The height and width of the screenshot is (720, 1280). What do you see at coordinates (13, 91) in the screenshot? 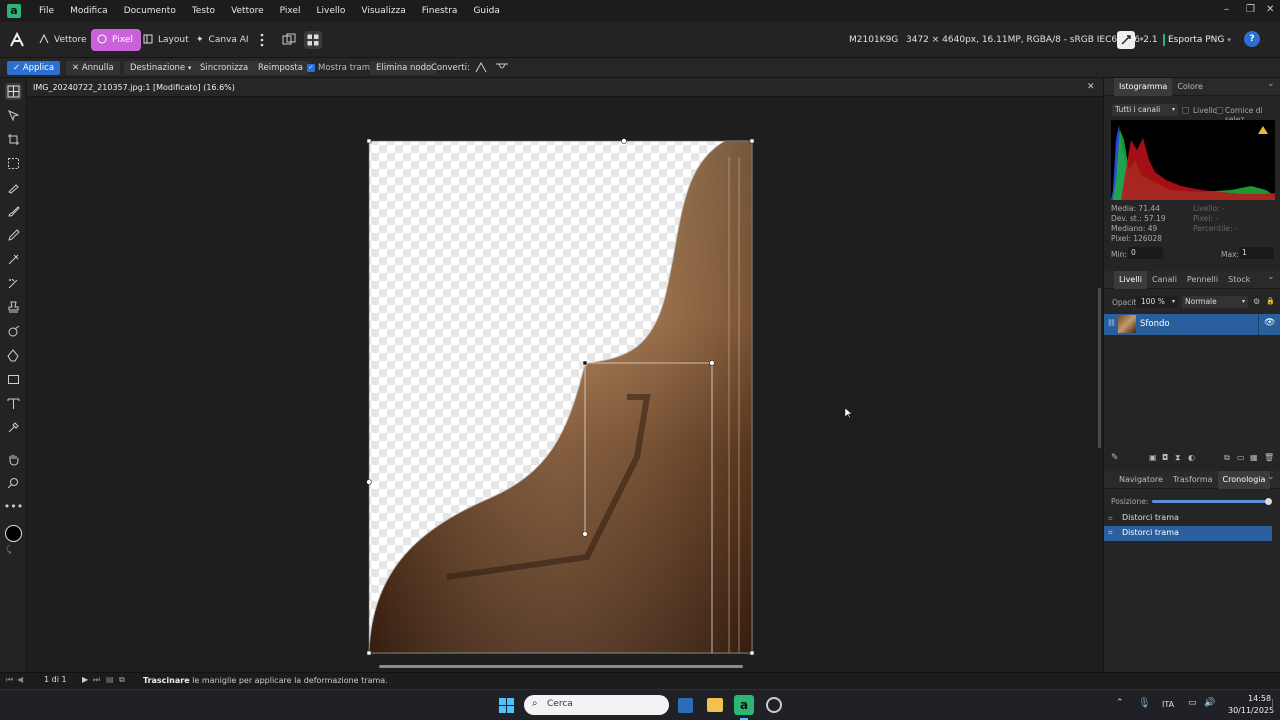
I see `mesh-warp-tool-icon` at bounding box center [13, 91].